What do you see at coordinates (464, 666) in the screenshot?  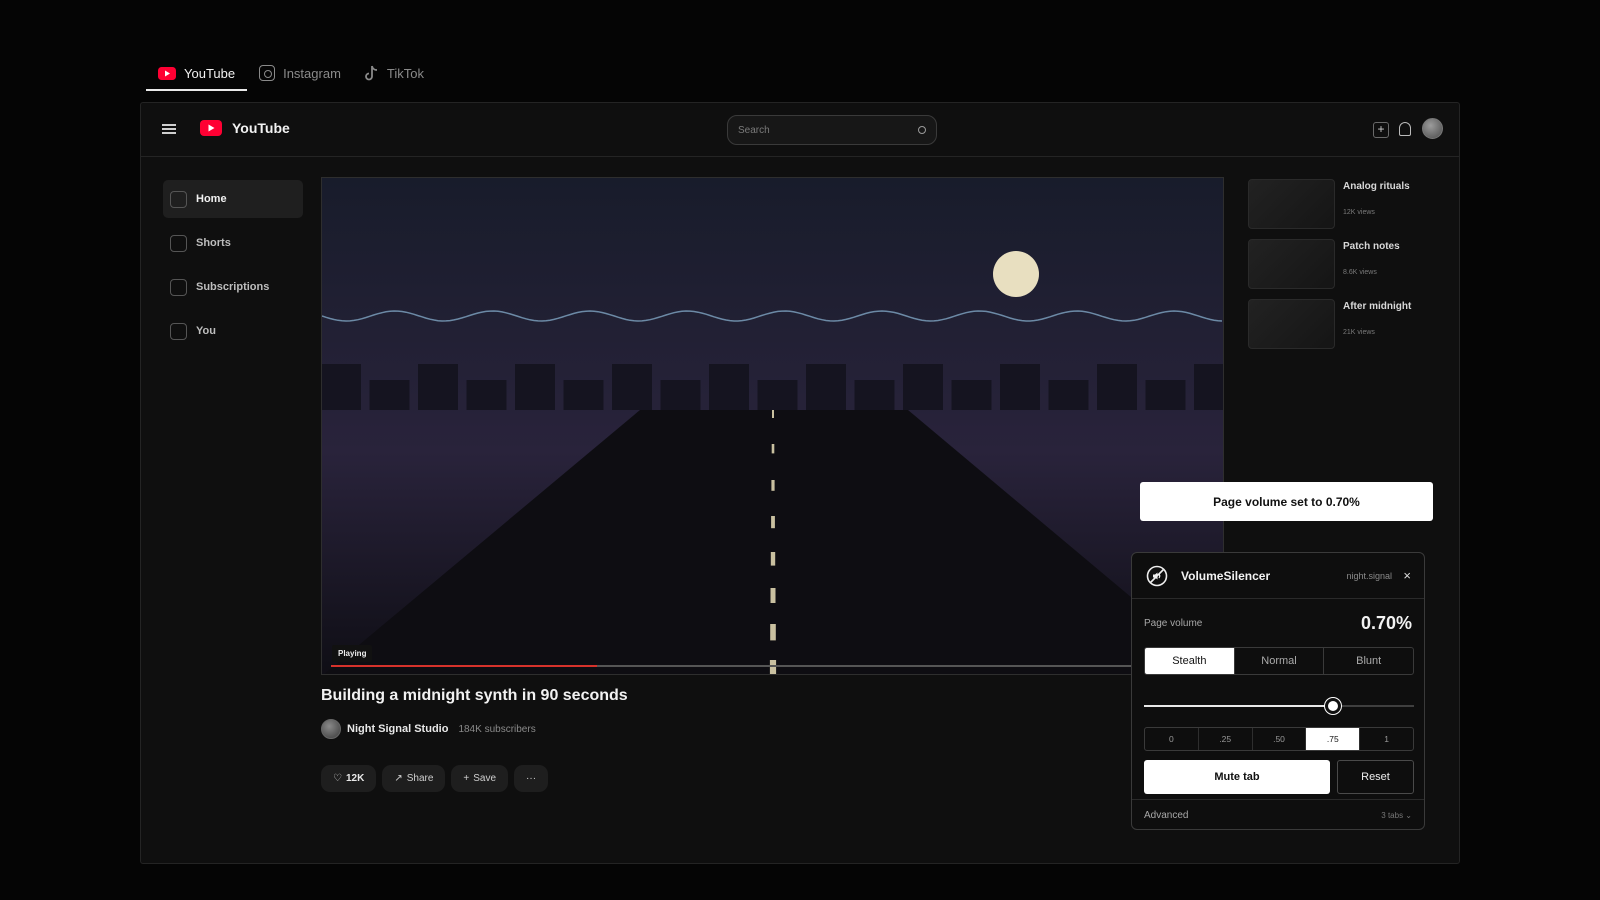 I see `progress-fill` at bounding box center [464, 666].